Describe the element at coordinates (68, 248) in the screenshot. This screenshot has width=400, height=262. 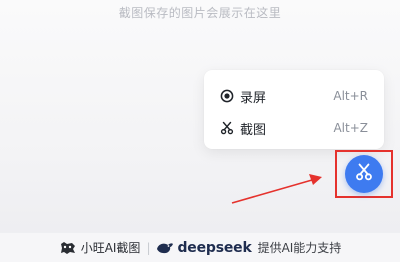
I see `brand-logo-icon` at that location.